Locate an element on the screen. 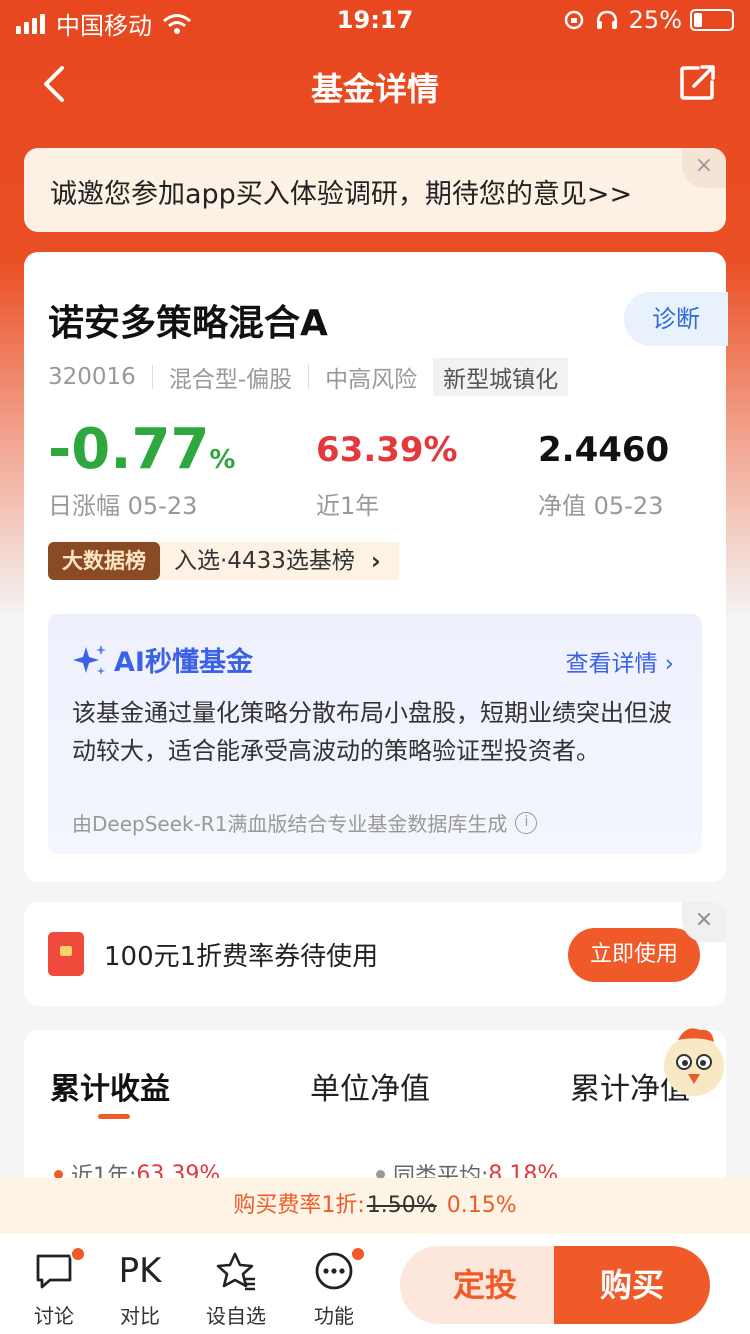 The image size is (750, 1334). ranking-text: 入选·4433选基榜 › is located at coordinates (279, 561).